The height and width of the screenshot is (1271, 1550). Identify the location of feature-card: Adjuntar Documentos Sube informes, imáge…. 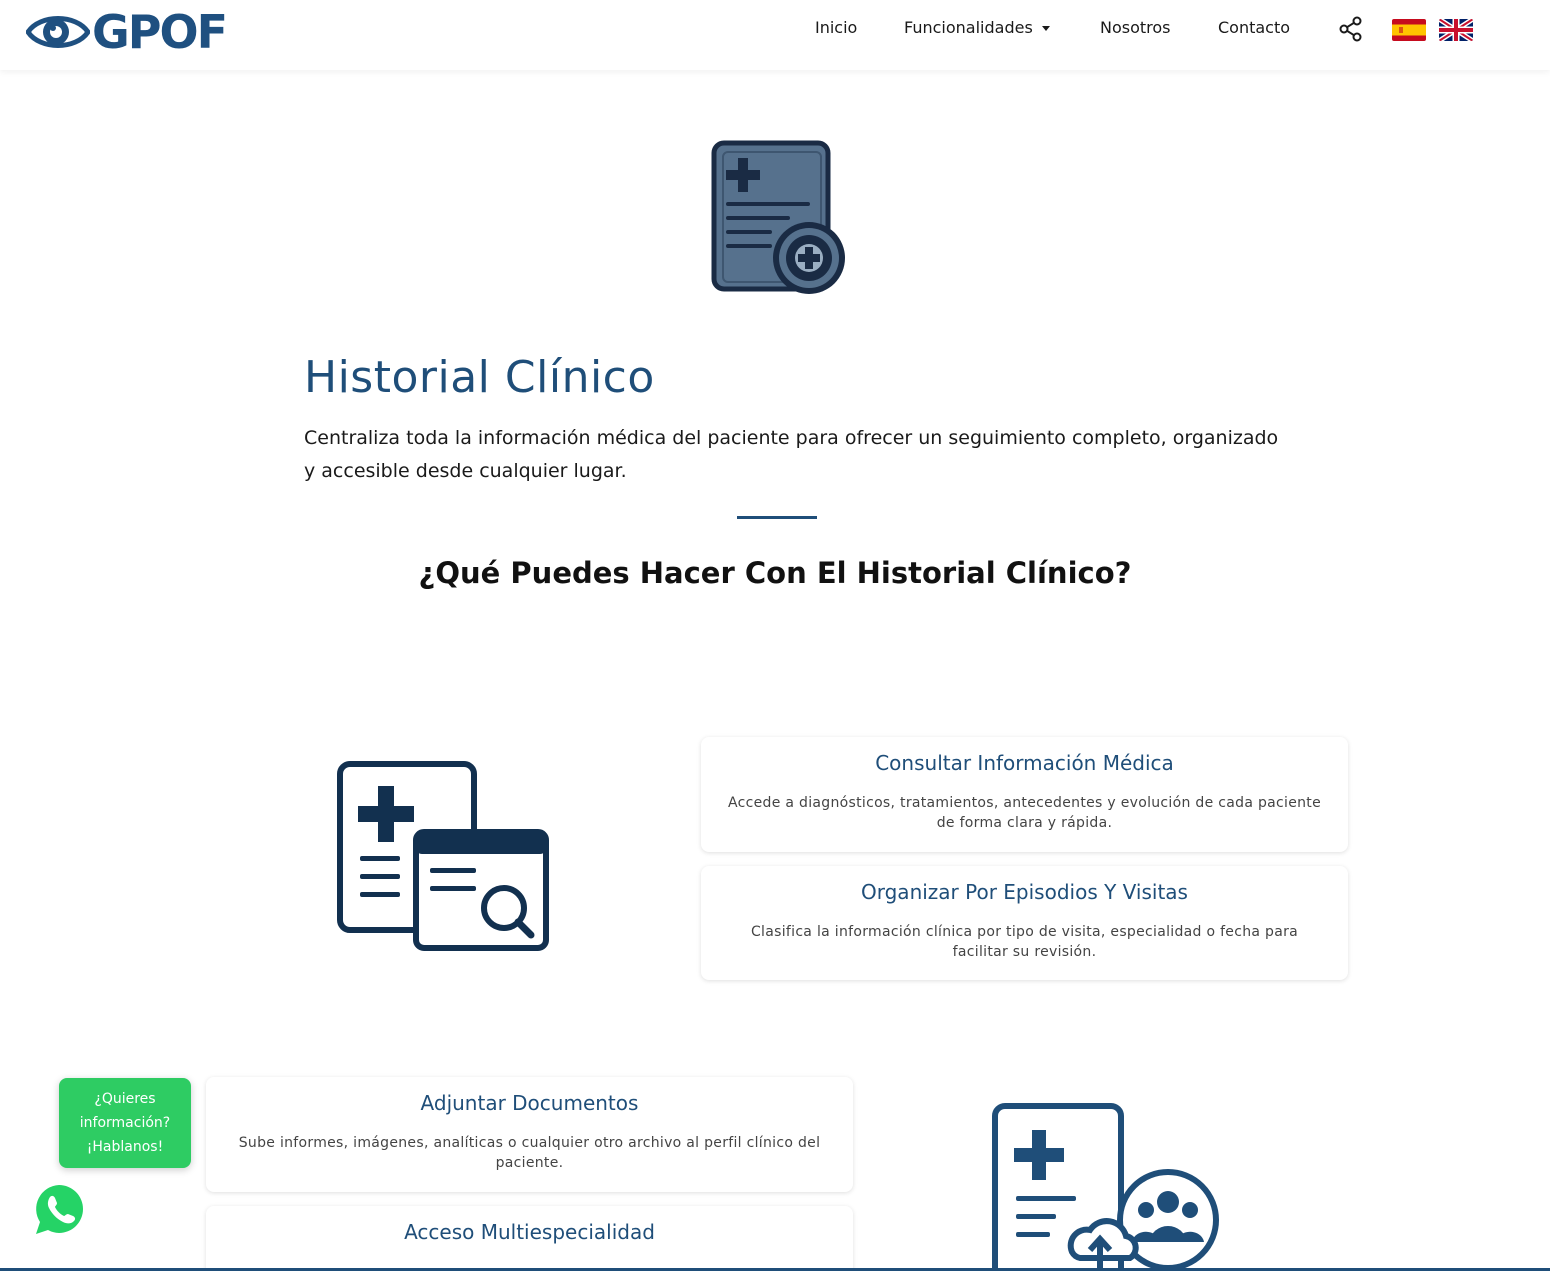
(529, 1134).